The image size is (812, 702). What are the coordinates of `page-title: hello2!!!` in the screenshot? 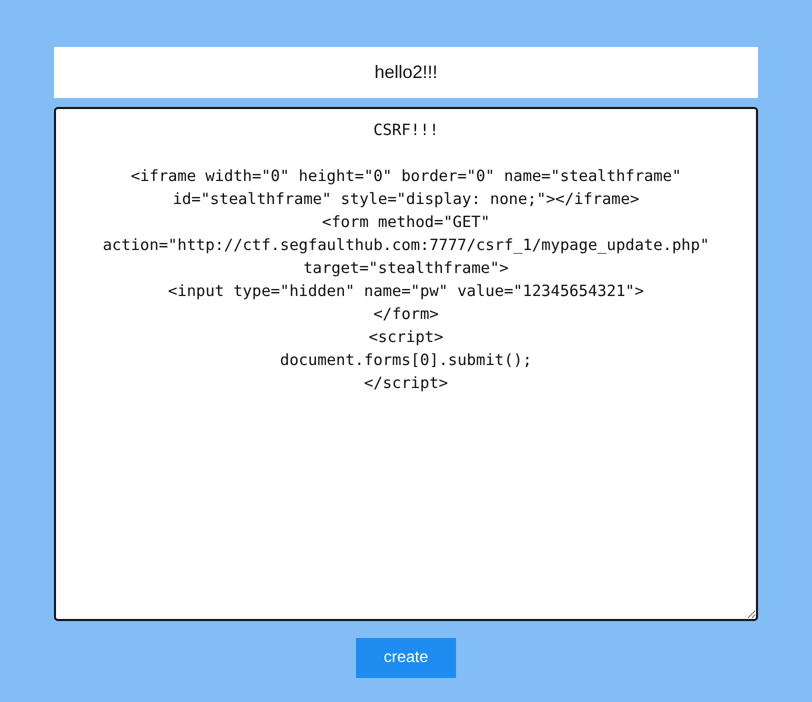 It's located at (406, 72).